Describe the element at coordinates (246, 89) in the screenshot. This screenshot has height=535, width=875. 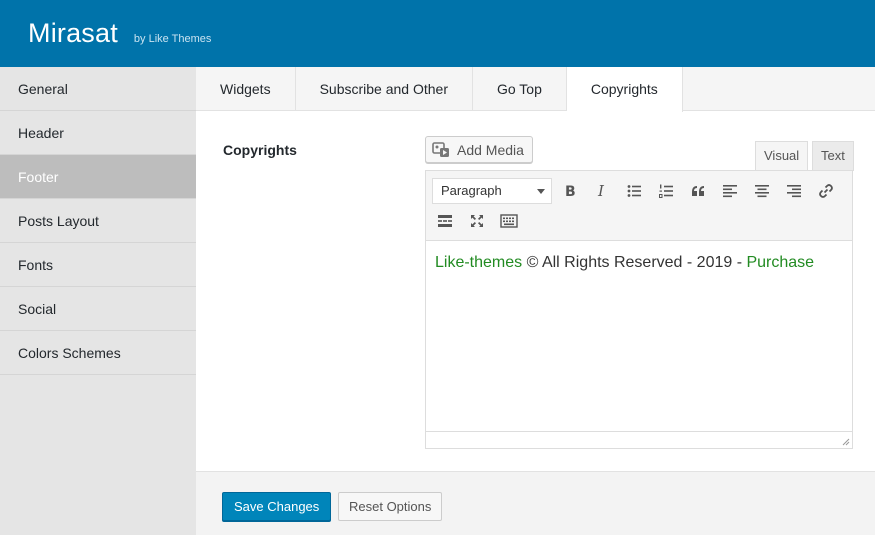
I see `tab-widgets: Widgets` at that location.